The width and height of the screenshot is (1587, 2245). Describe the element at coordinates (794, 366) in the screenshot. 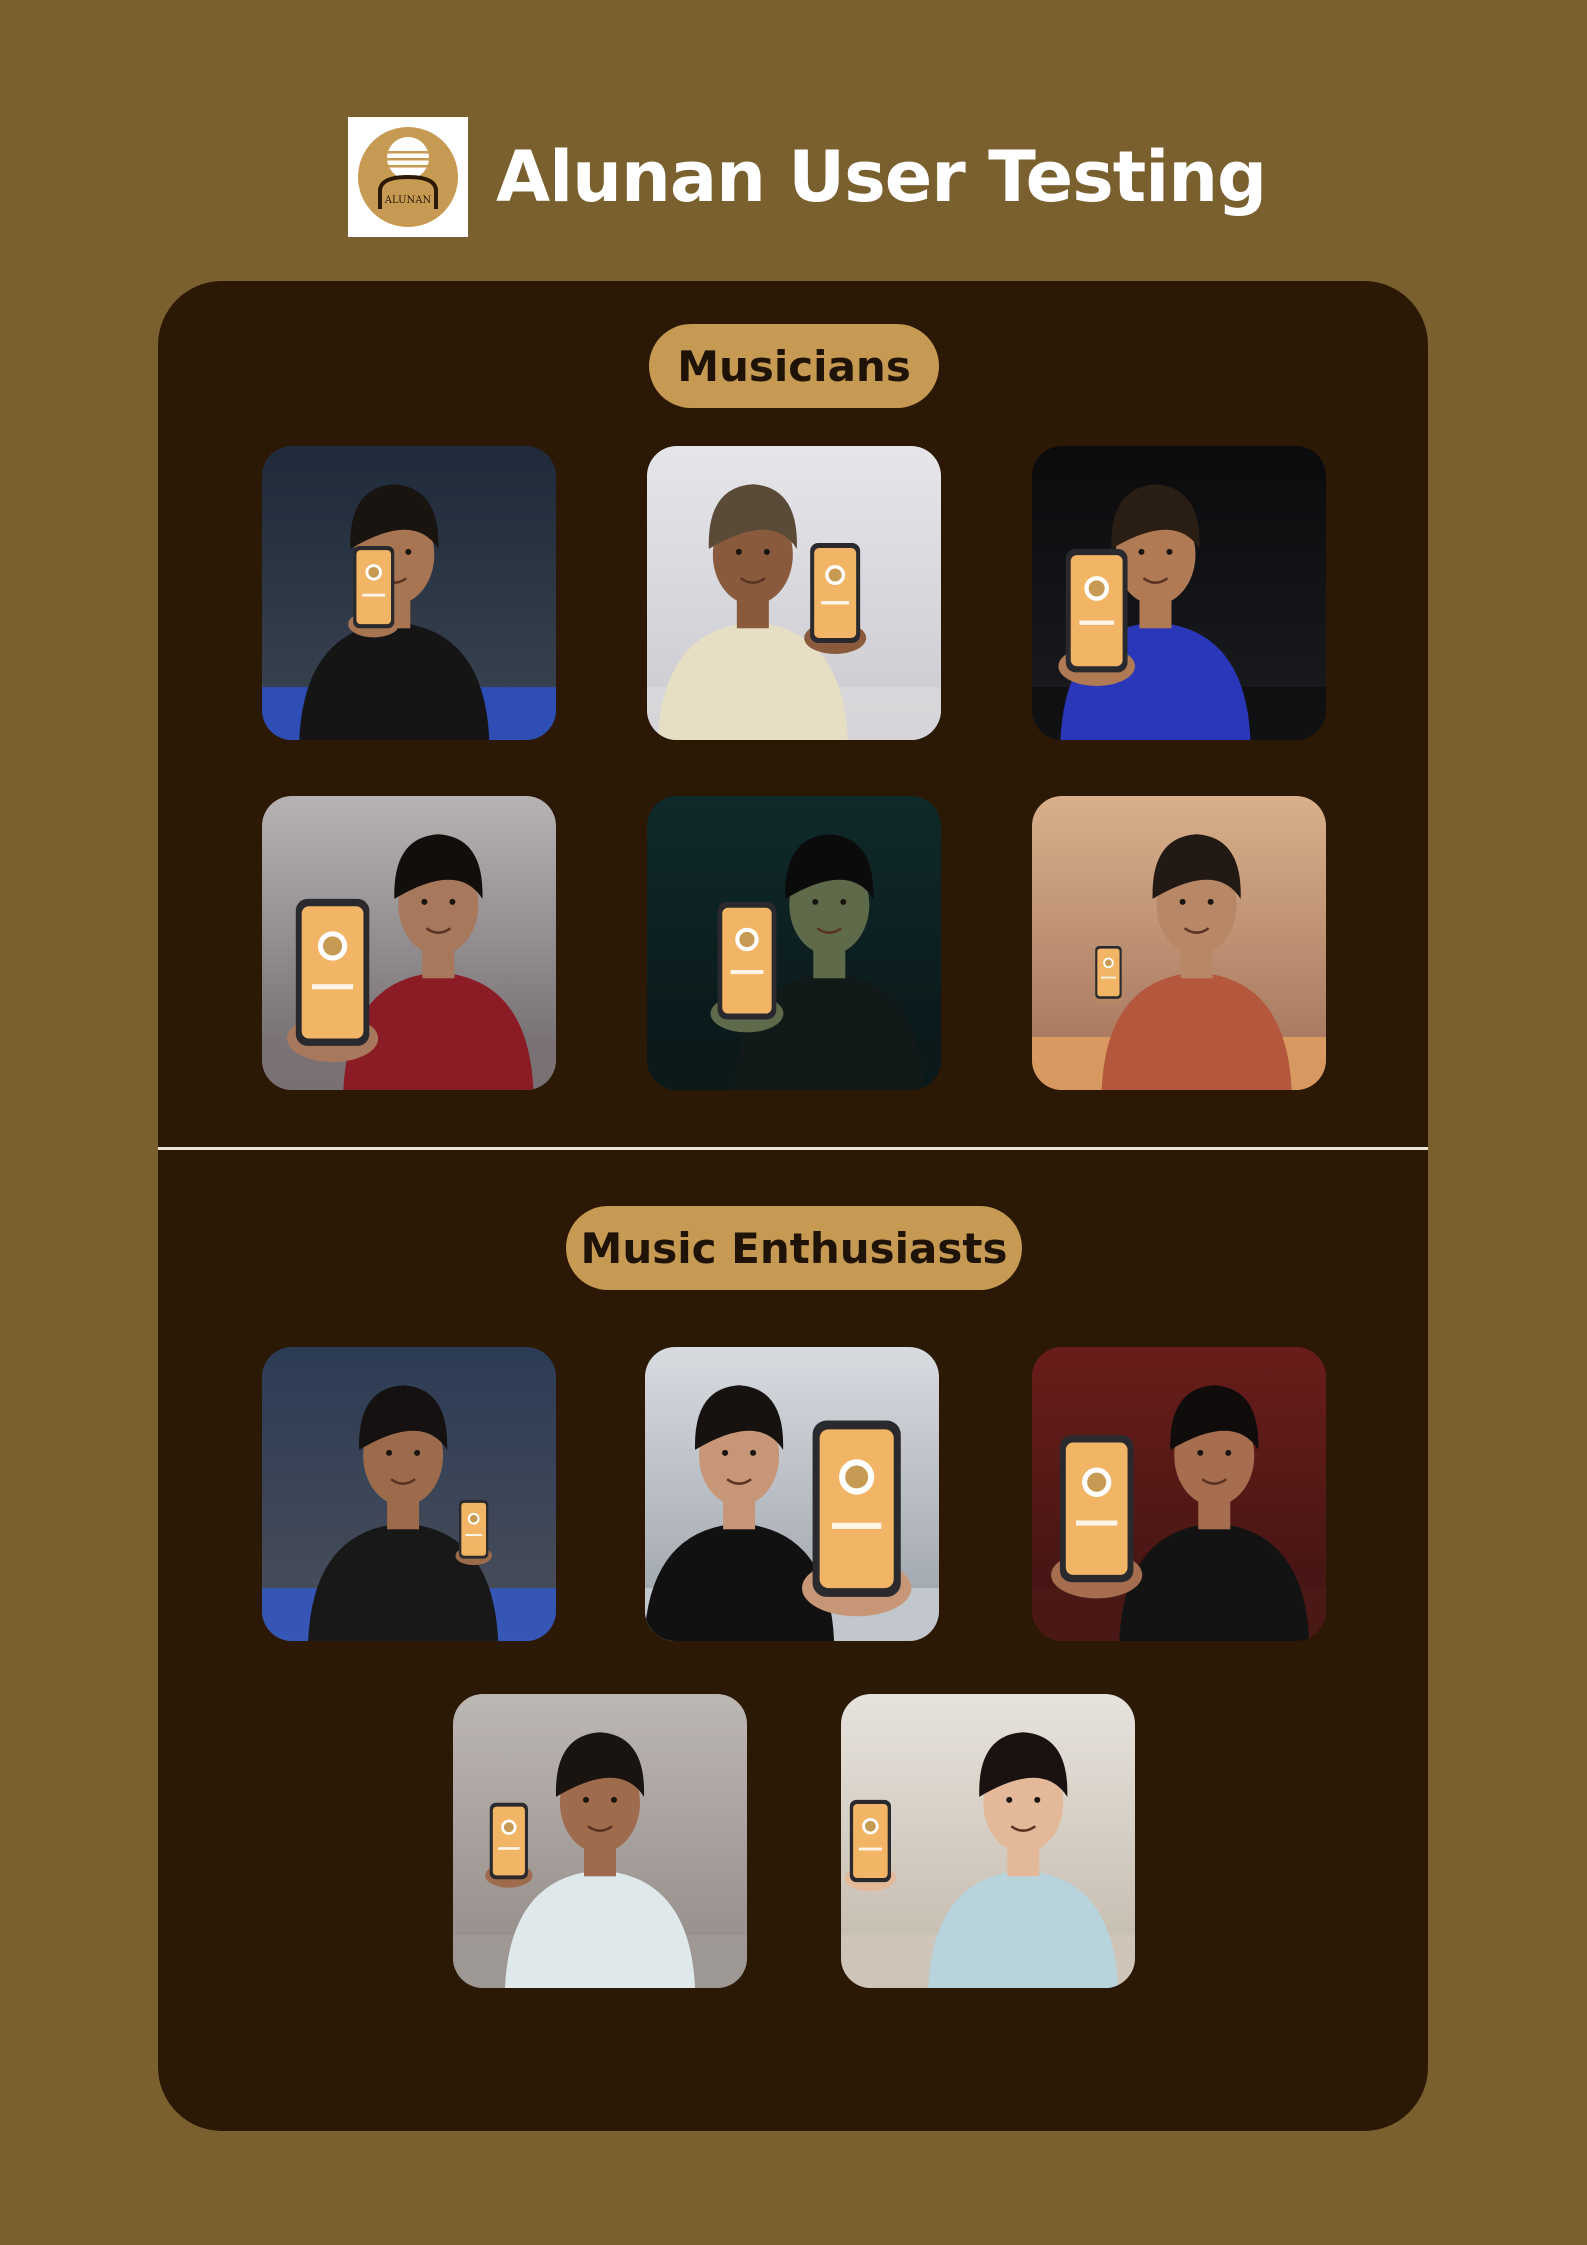

I see `section-label-musicians: Musicians` at that location.